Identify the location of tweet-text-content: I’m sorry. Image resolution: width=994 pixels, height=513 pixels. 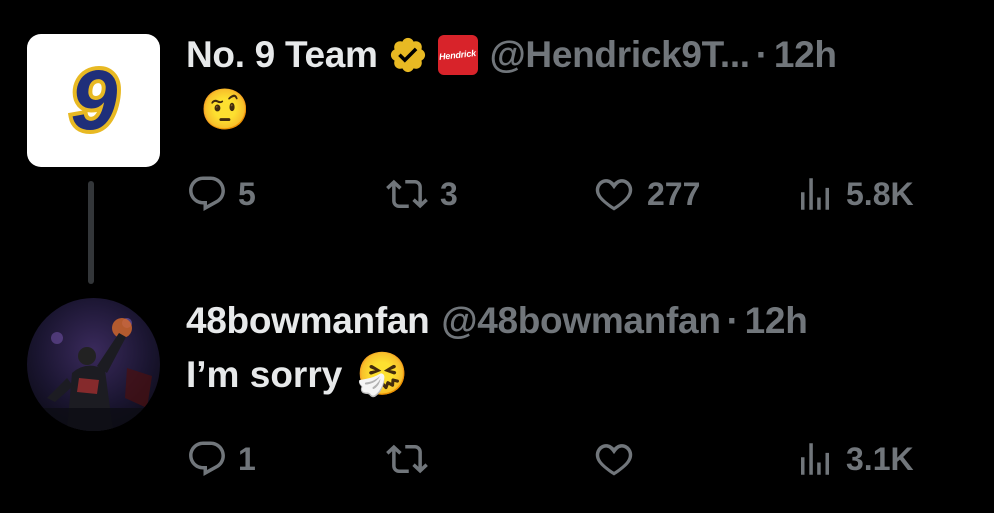
(264, 374).